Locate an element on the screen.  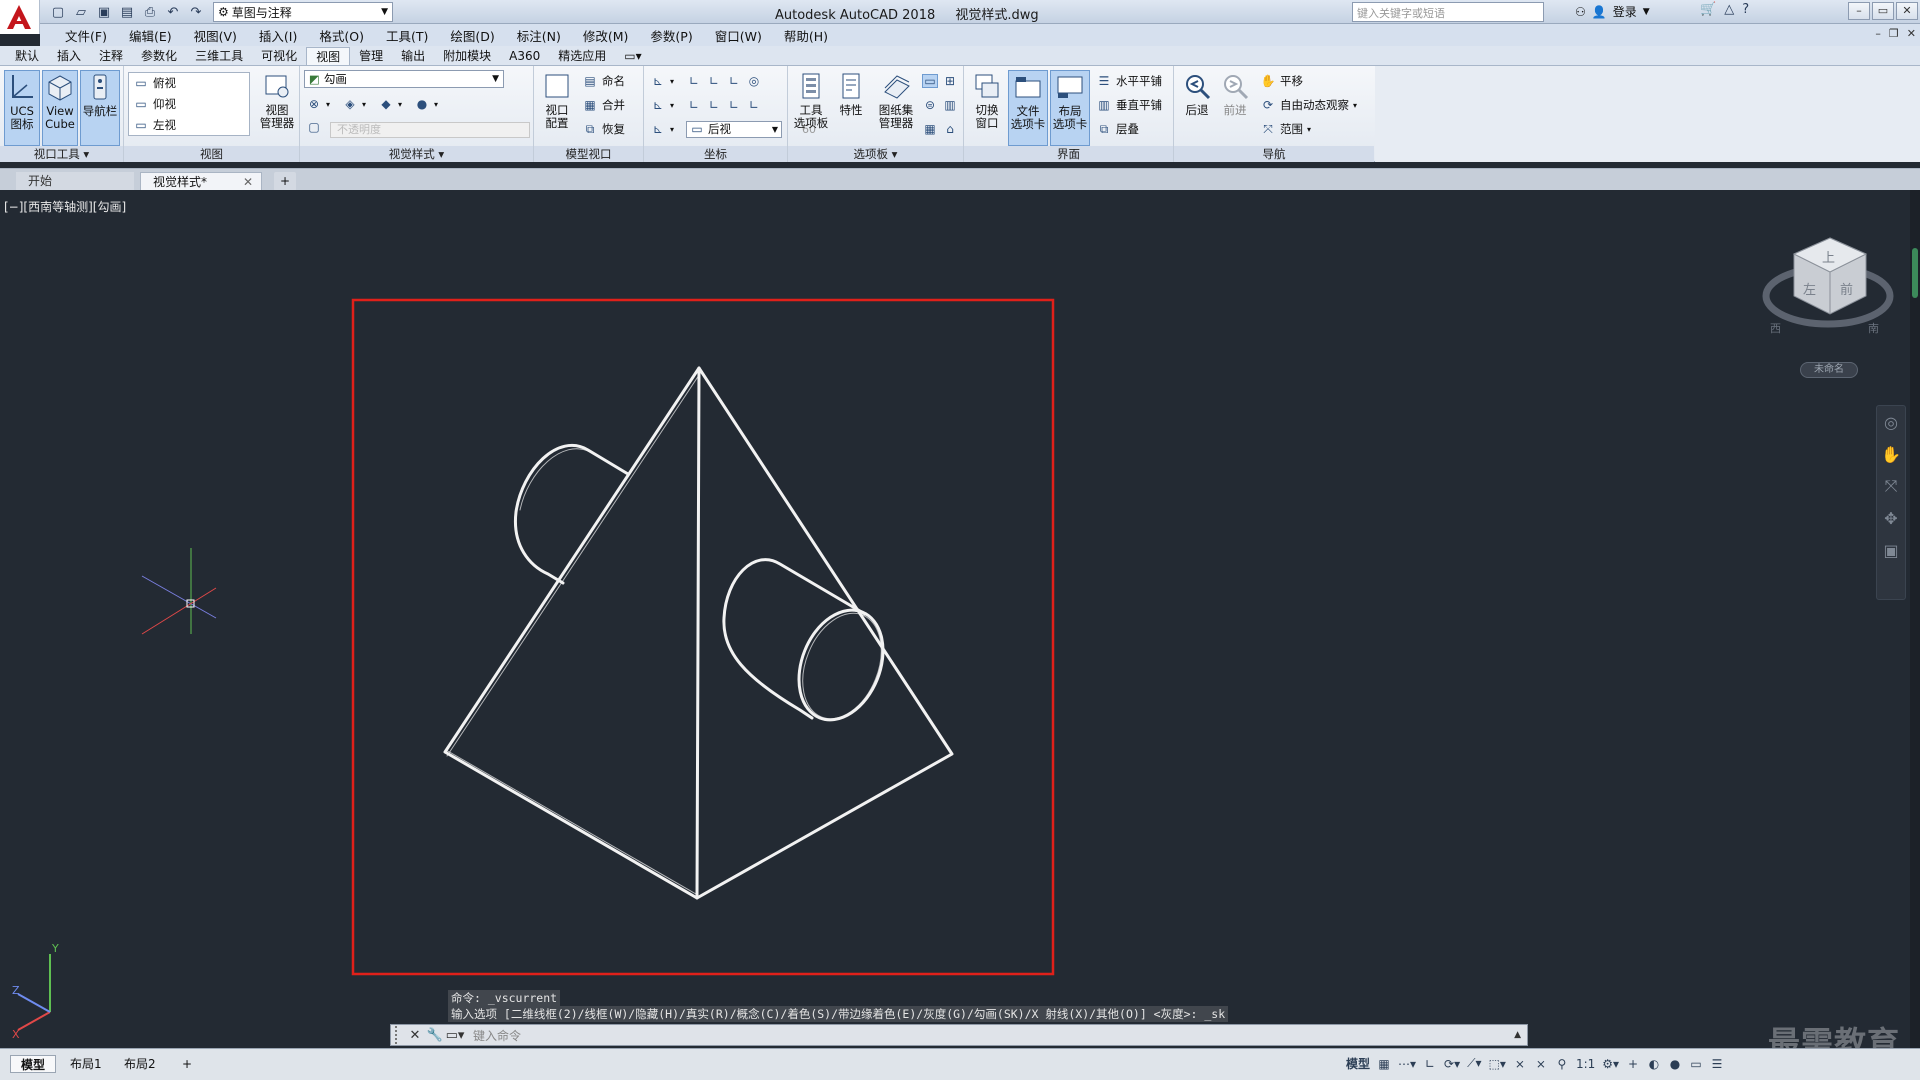
ucs-3point-icon: ∟ is located at coordinates (694, 105).